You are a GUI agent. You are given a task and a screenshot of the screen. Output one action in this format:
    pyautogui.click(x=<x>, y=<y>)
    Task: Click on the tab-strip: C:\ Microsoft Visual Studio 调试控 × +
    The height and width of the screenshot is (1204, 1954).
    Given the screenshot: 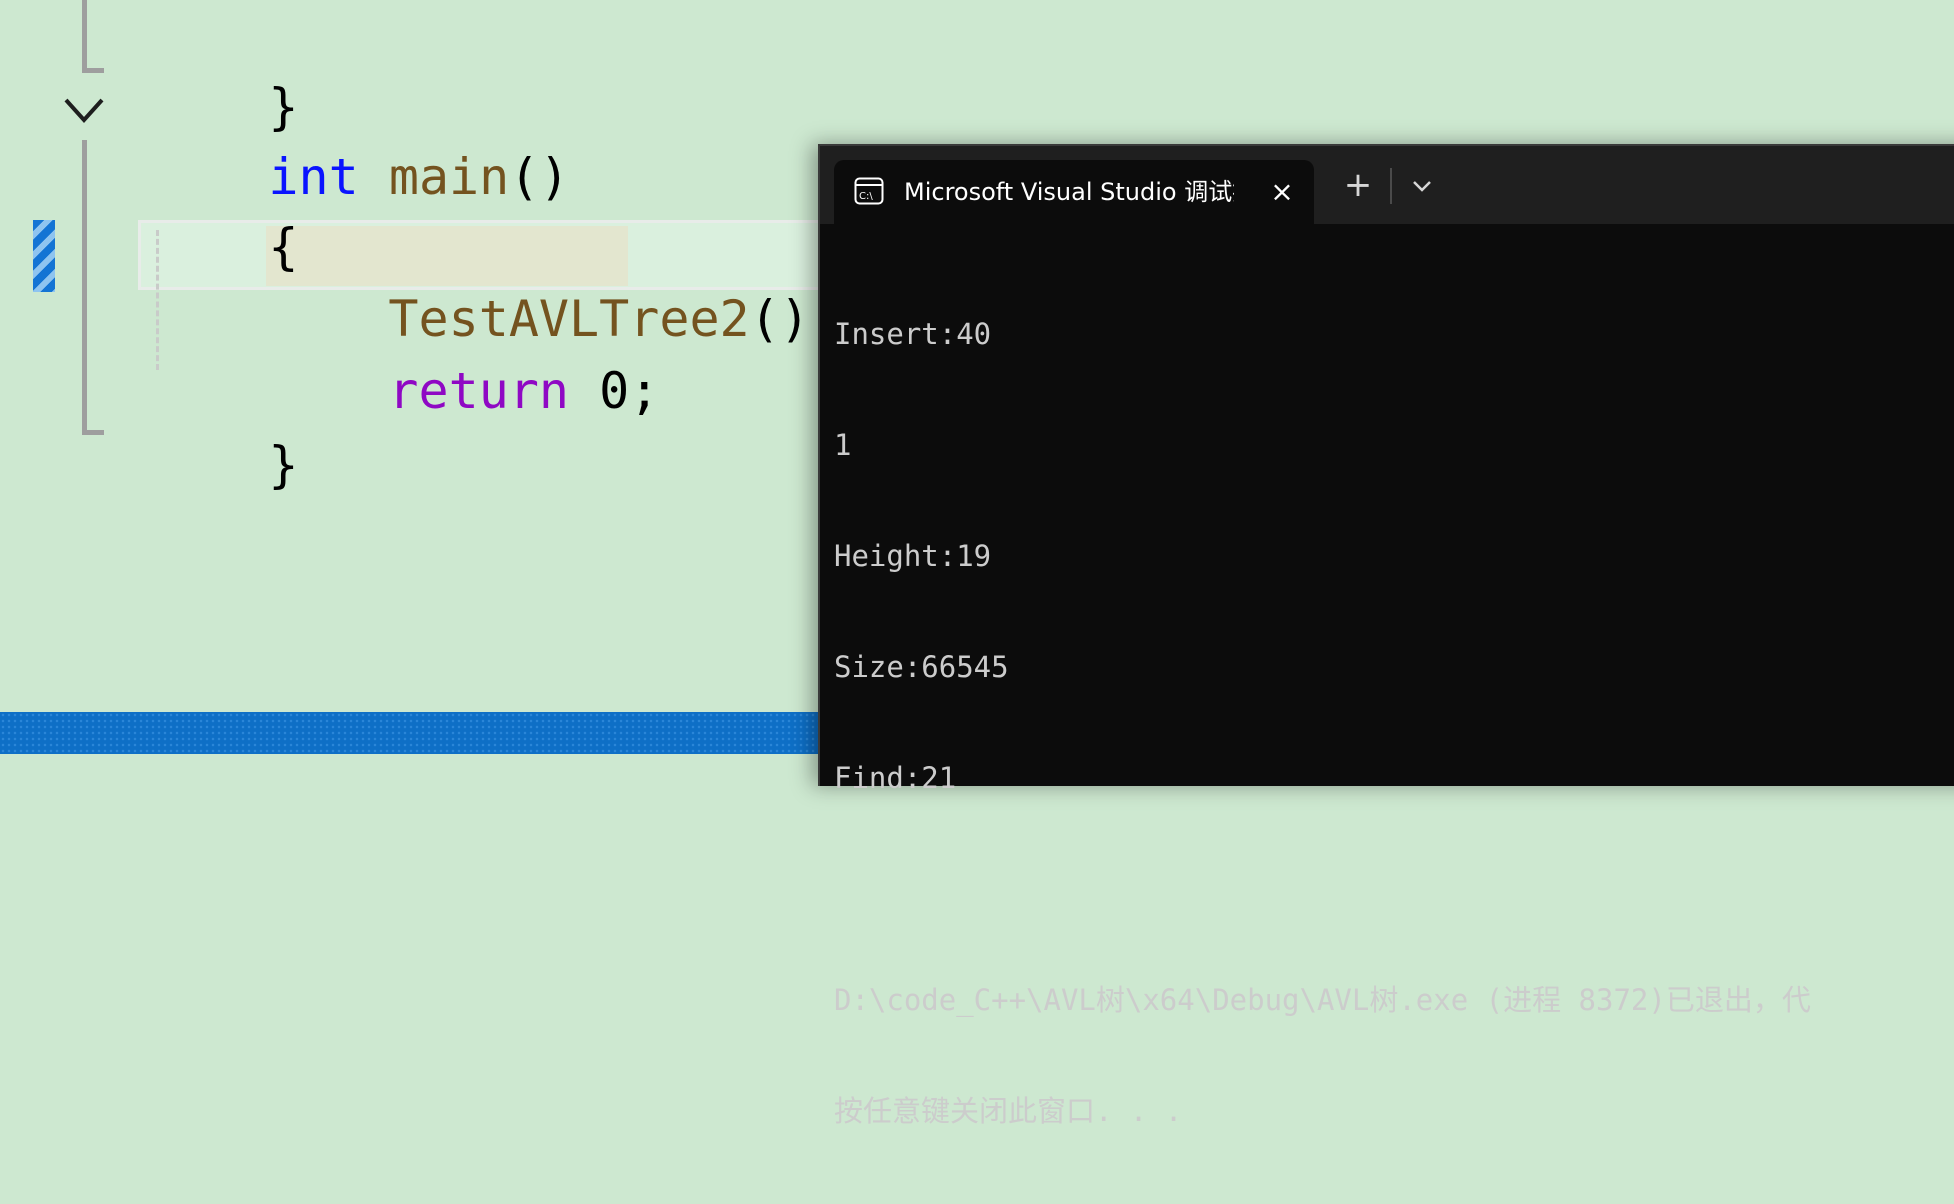 What is the action you would take?
    pyautogui.click(x=1387, y=185)
    